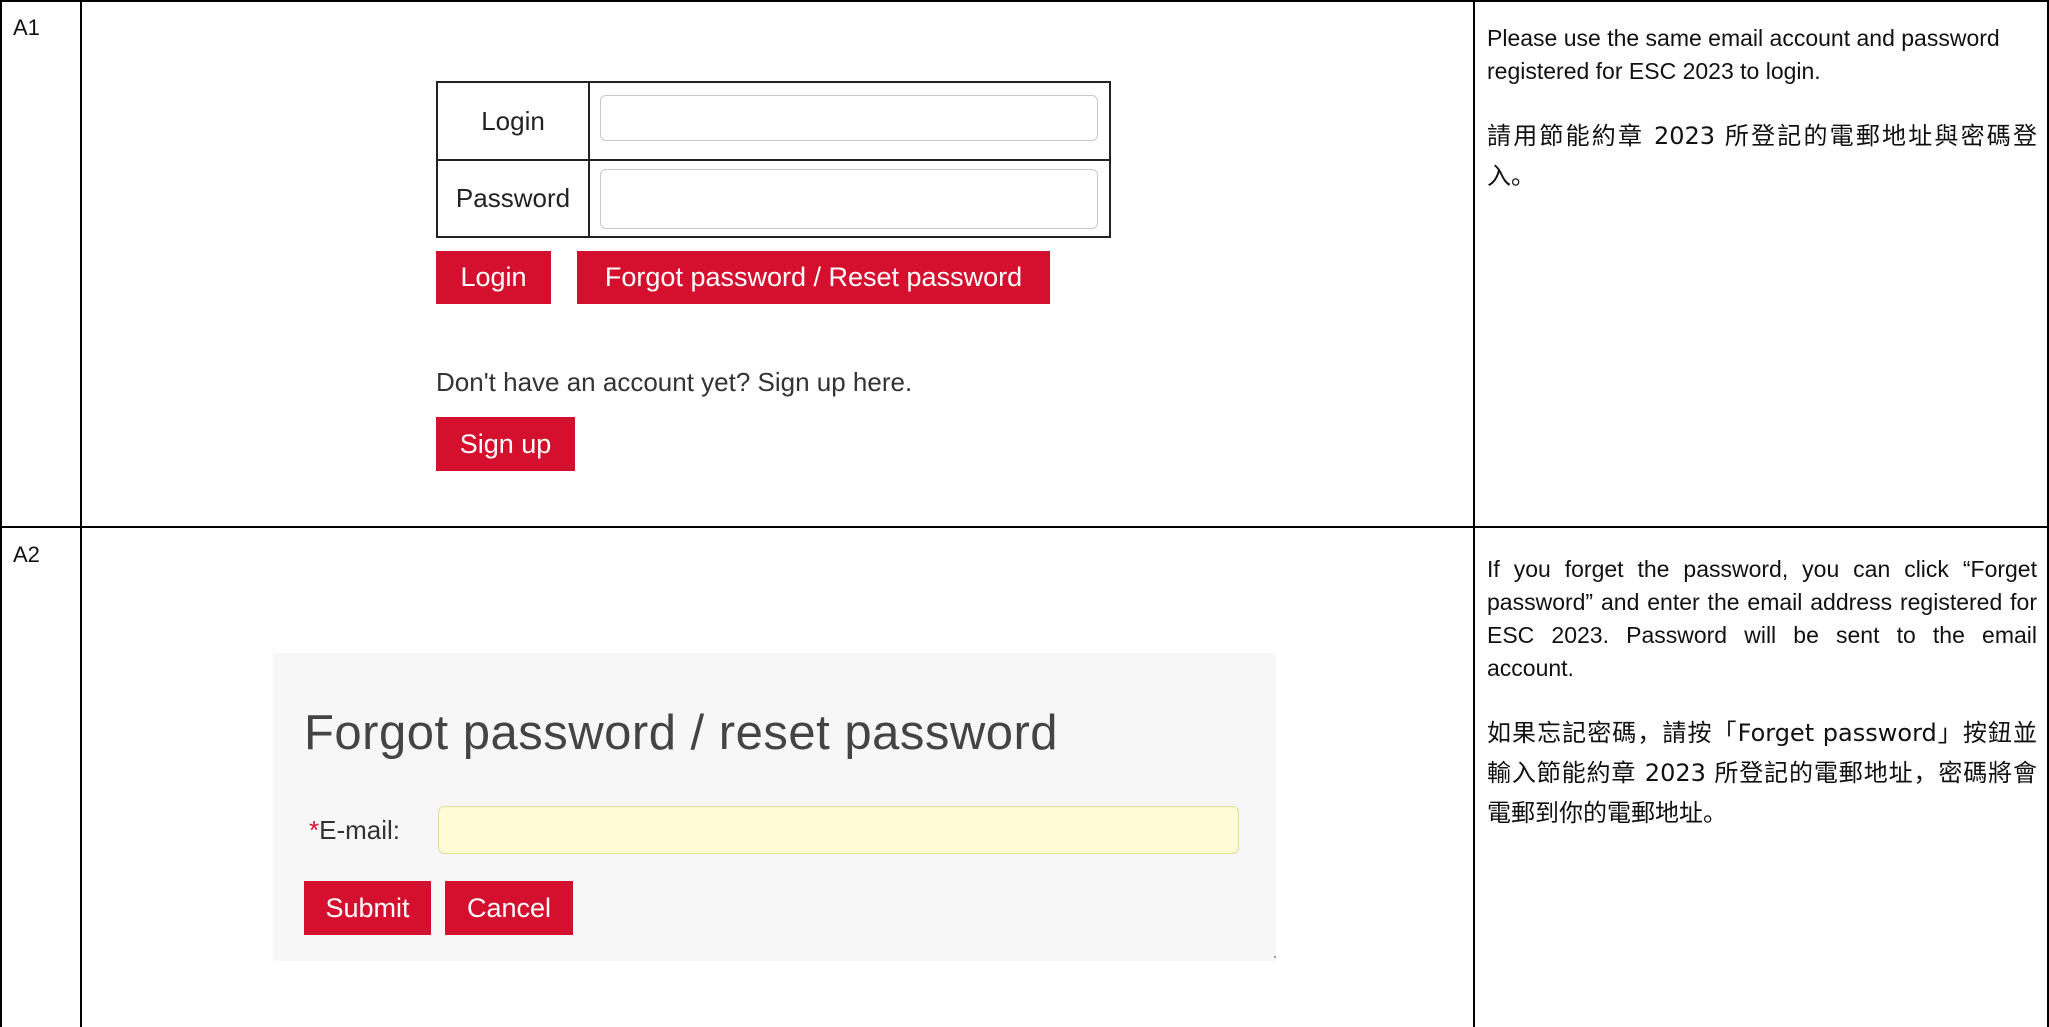  I want to click on submit-button: Submit, so click(367, 908).